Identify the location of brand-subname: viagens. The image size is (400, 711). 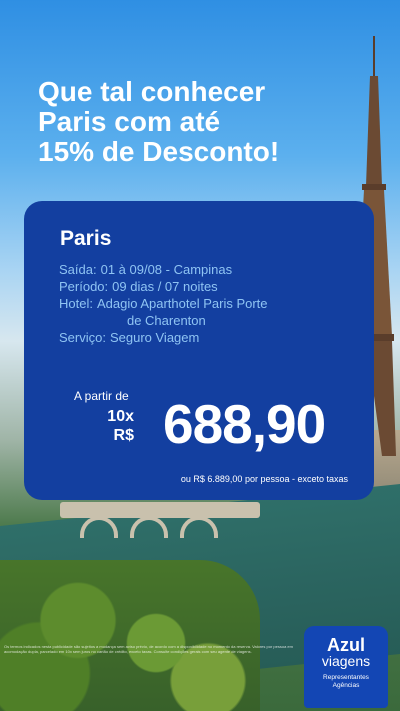
(346, 661).